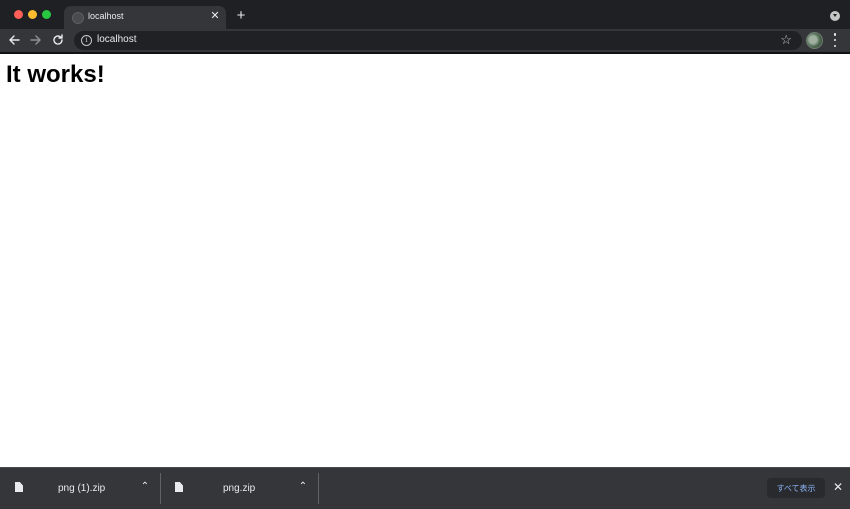  What do you see at coordinates (106, 16) in the screenshot?
I see `tab-title: localhost` at bounding box center [106, 16].